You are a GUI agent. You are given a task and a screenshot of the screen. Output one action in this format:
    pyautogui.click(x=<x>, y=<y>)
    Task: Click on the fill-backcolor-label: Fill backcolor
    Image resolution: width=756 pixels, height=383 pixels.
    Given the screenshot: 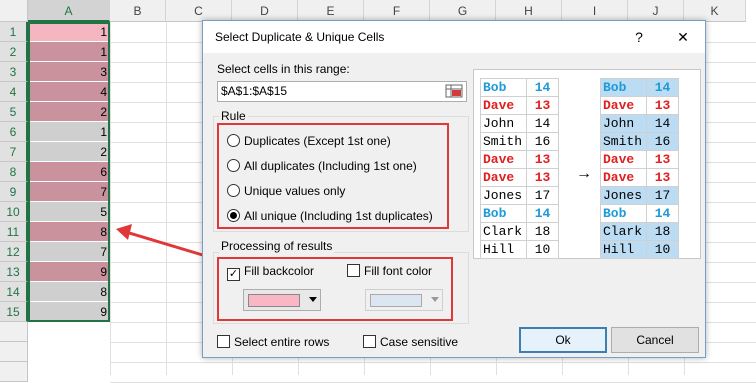 What is the action you would take?
    pyautogui.click(x=279, y=271)
    